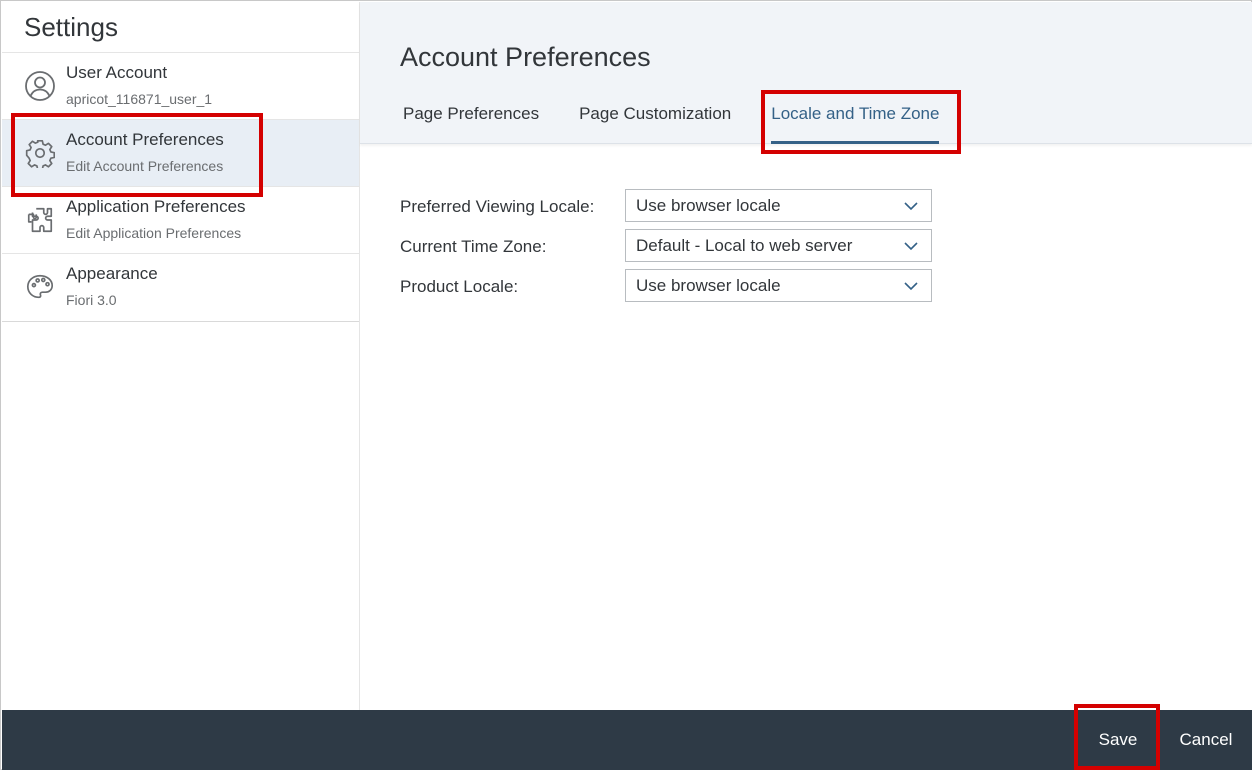 This screenshot has width=1252, height=770. Describe the element at coordinates (655, 122) in the screenshot. I see `tab-page-customization: Page Customization` at that location.